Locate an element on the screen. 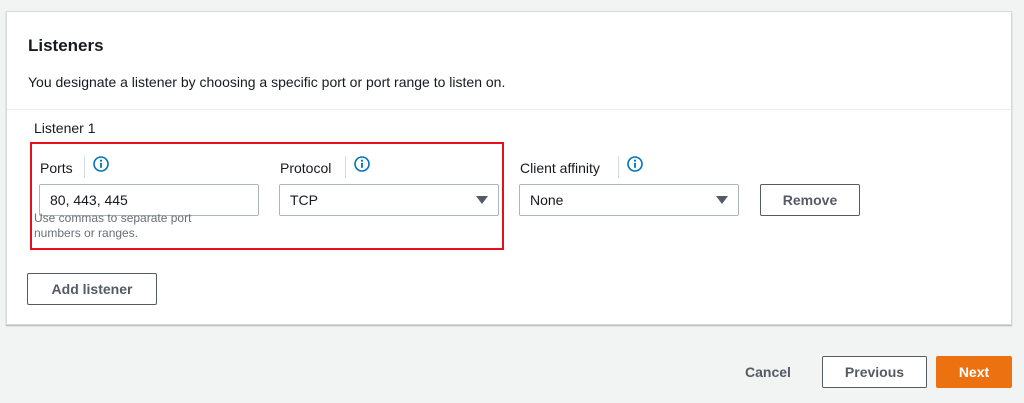 The width and height of the screenshot is (1024, 403). next-button: Next is located at coordinates (974, 372).